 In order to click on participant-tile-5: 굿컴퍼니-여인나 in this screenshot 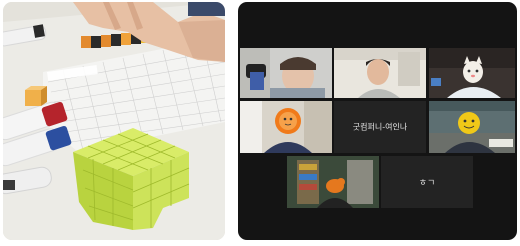, I will do `click(380, 127)`.